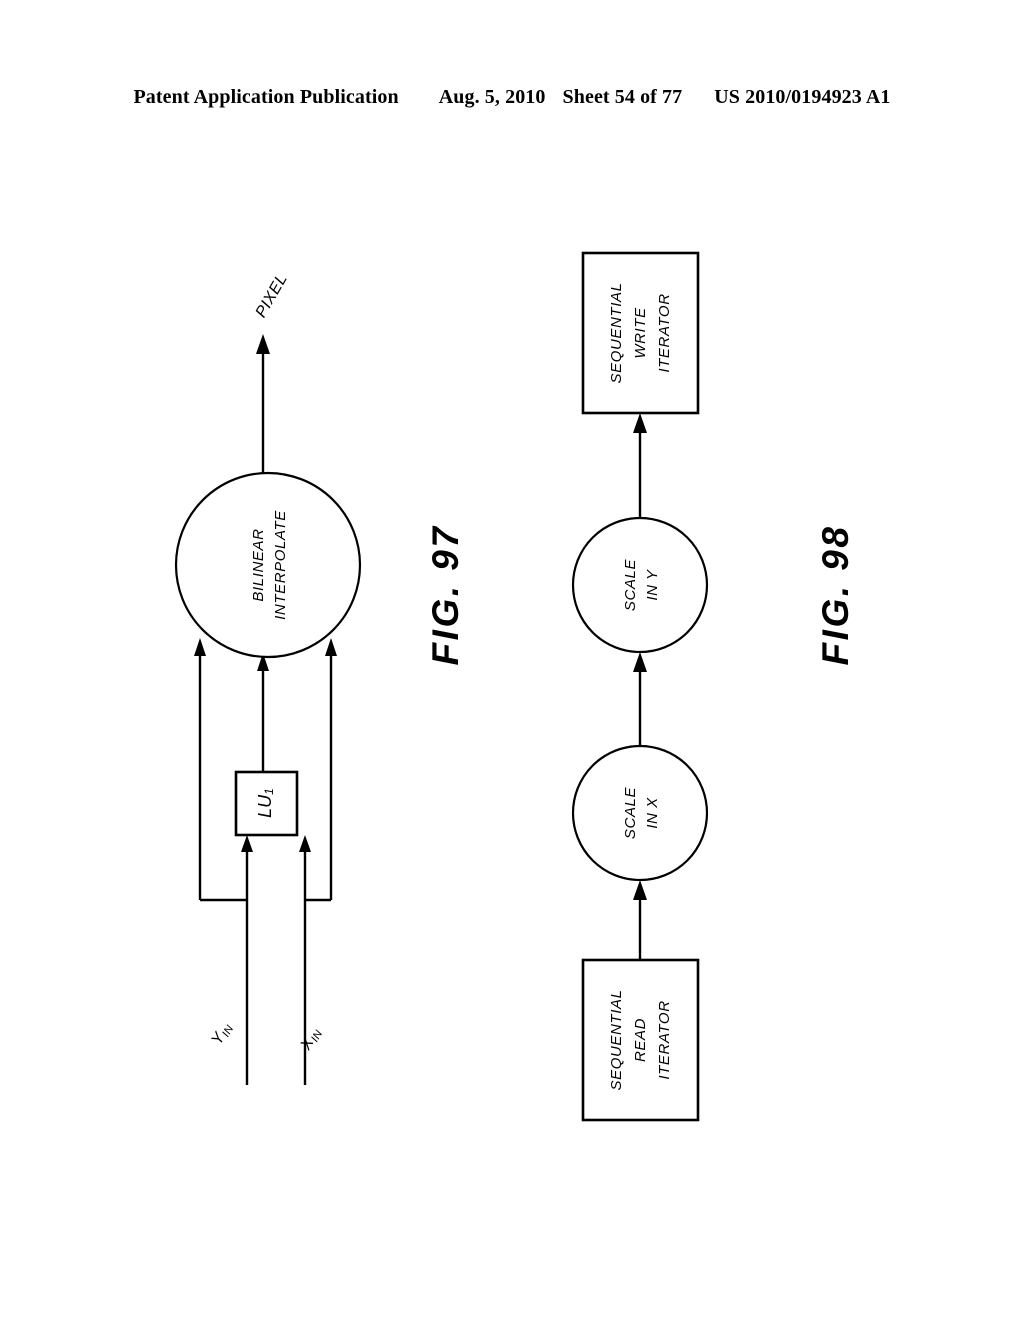  What do you see at coordinates (616, 332) in the screenshot?
I see `write-iterator-label-line1: SEQUENTIAL` at bounding box center [616, 332].